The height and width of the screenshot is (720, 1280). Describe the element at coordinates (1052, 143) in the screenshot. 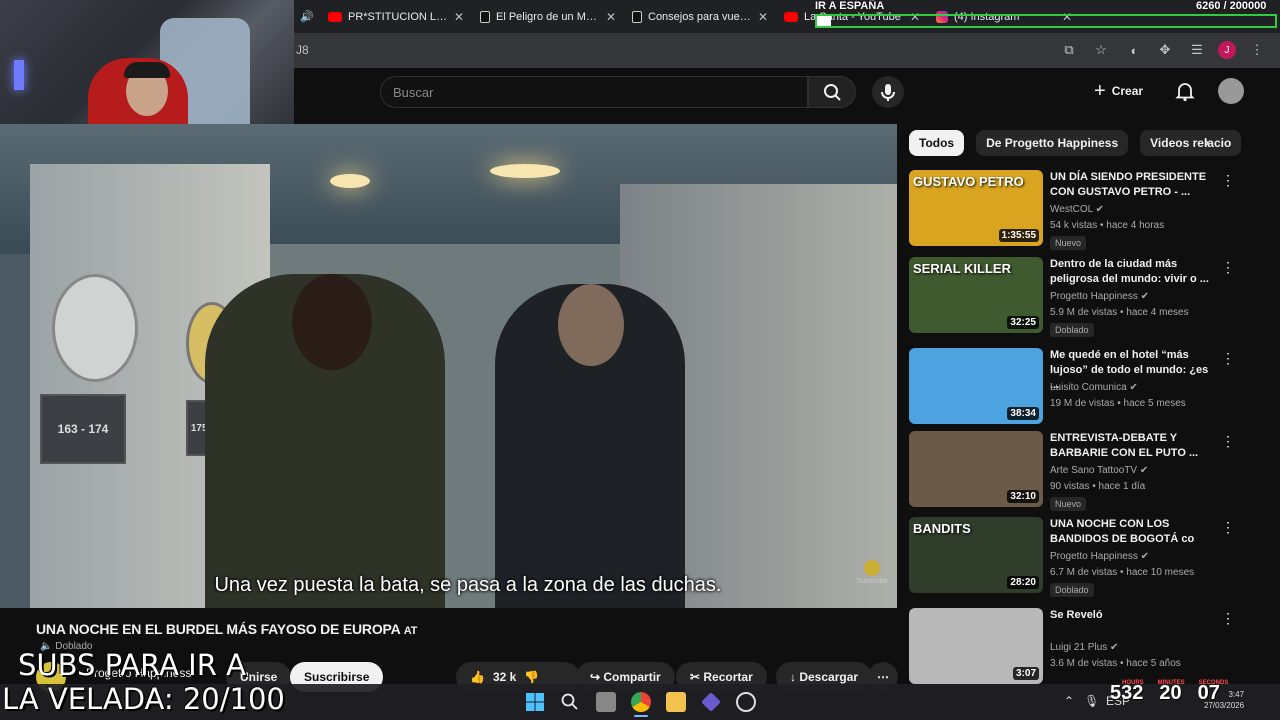

I see `chip-from-channel: De Progetto Happiness` at that location.